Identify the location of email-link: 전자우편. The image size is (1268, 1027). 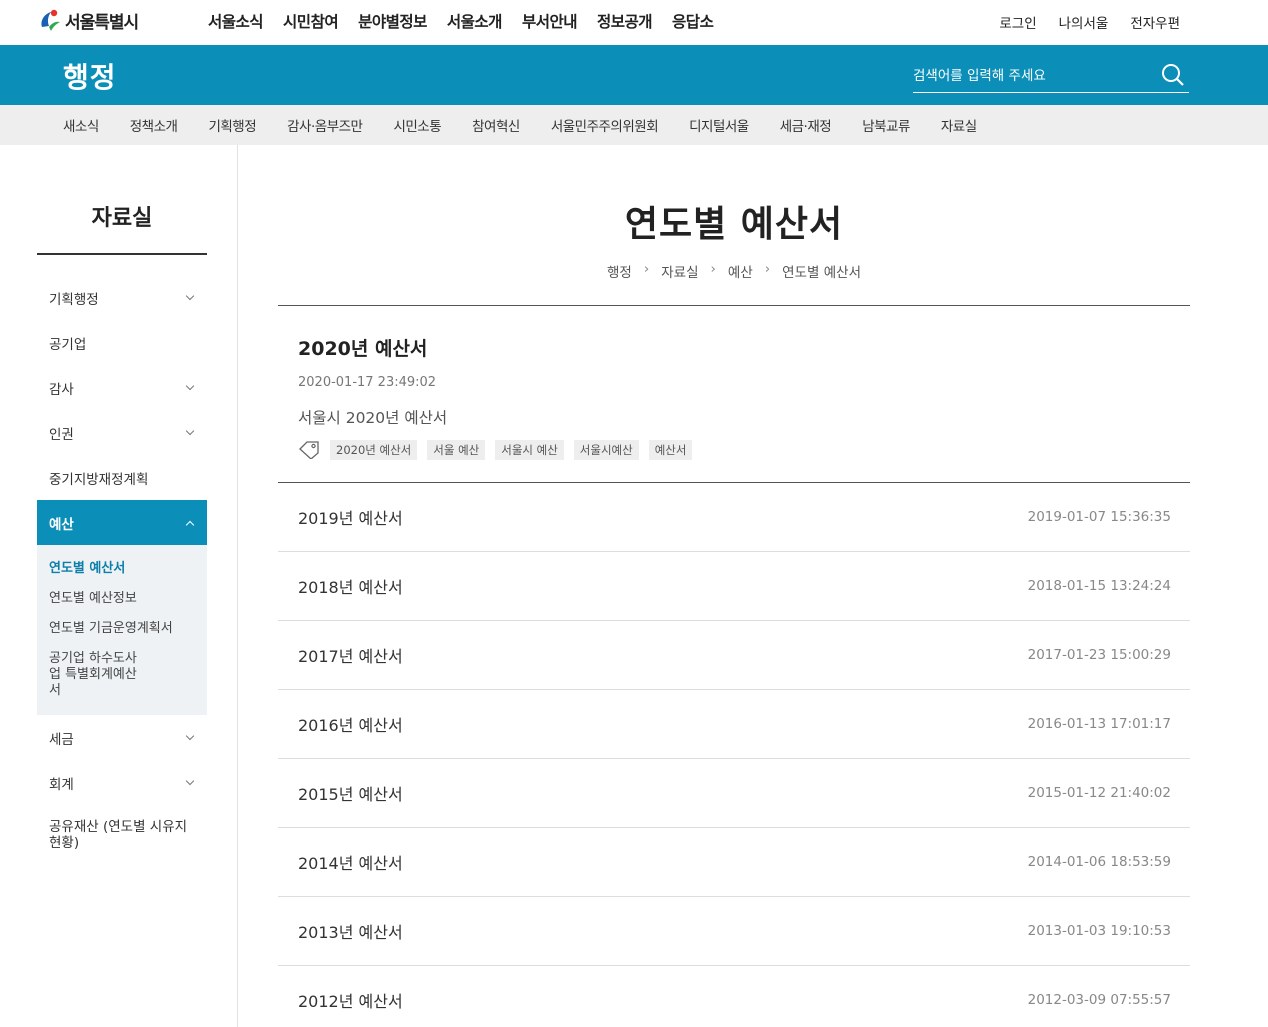
(1155, 22).